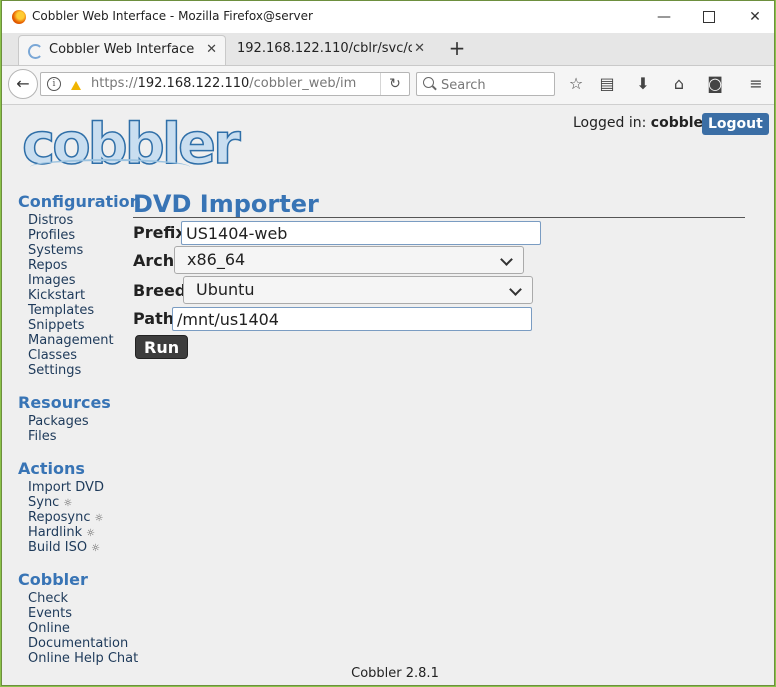 The height and width of the screenshot is (687, 776). I want to click on tab-label: Cobbler Web Interface, so click(122, 49).